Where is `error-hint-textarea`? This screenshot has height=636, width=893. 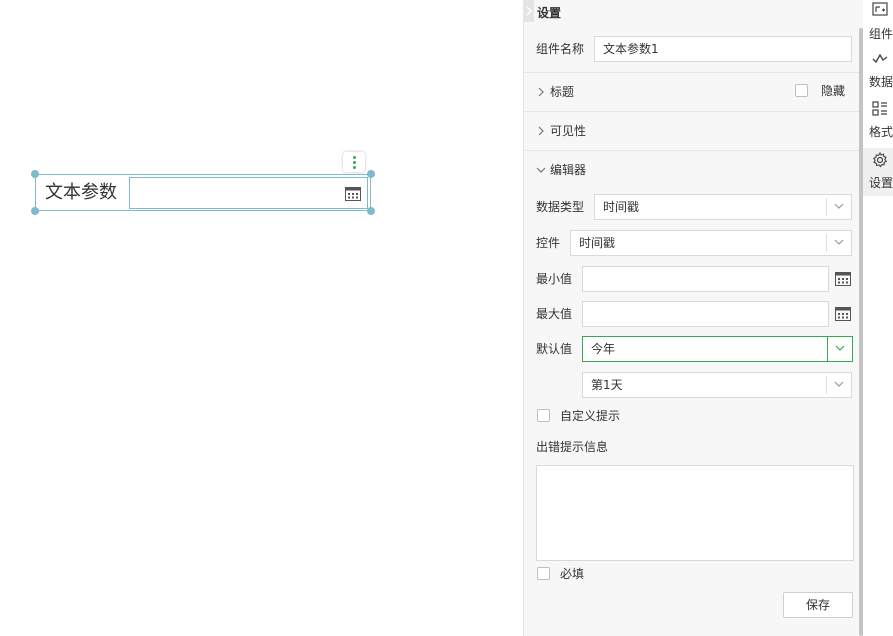 error-hint-textarea is located at coordinates (695, 513).